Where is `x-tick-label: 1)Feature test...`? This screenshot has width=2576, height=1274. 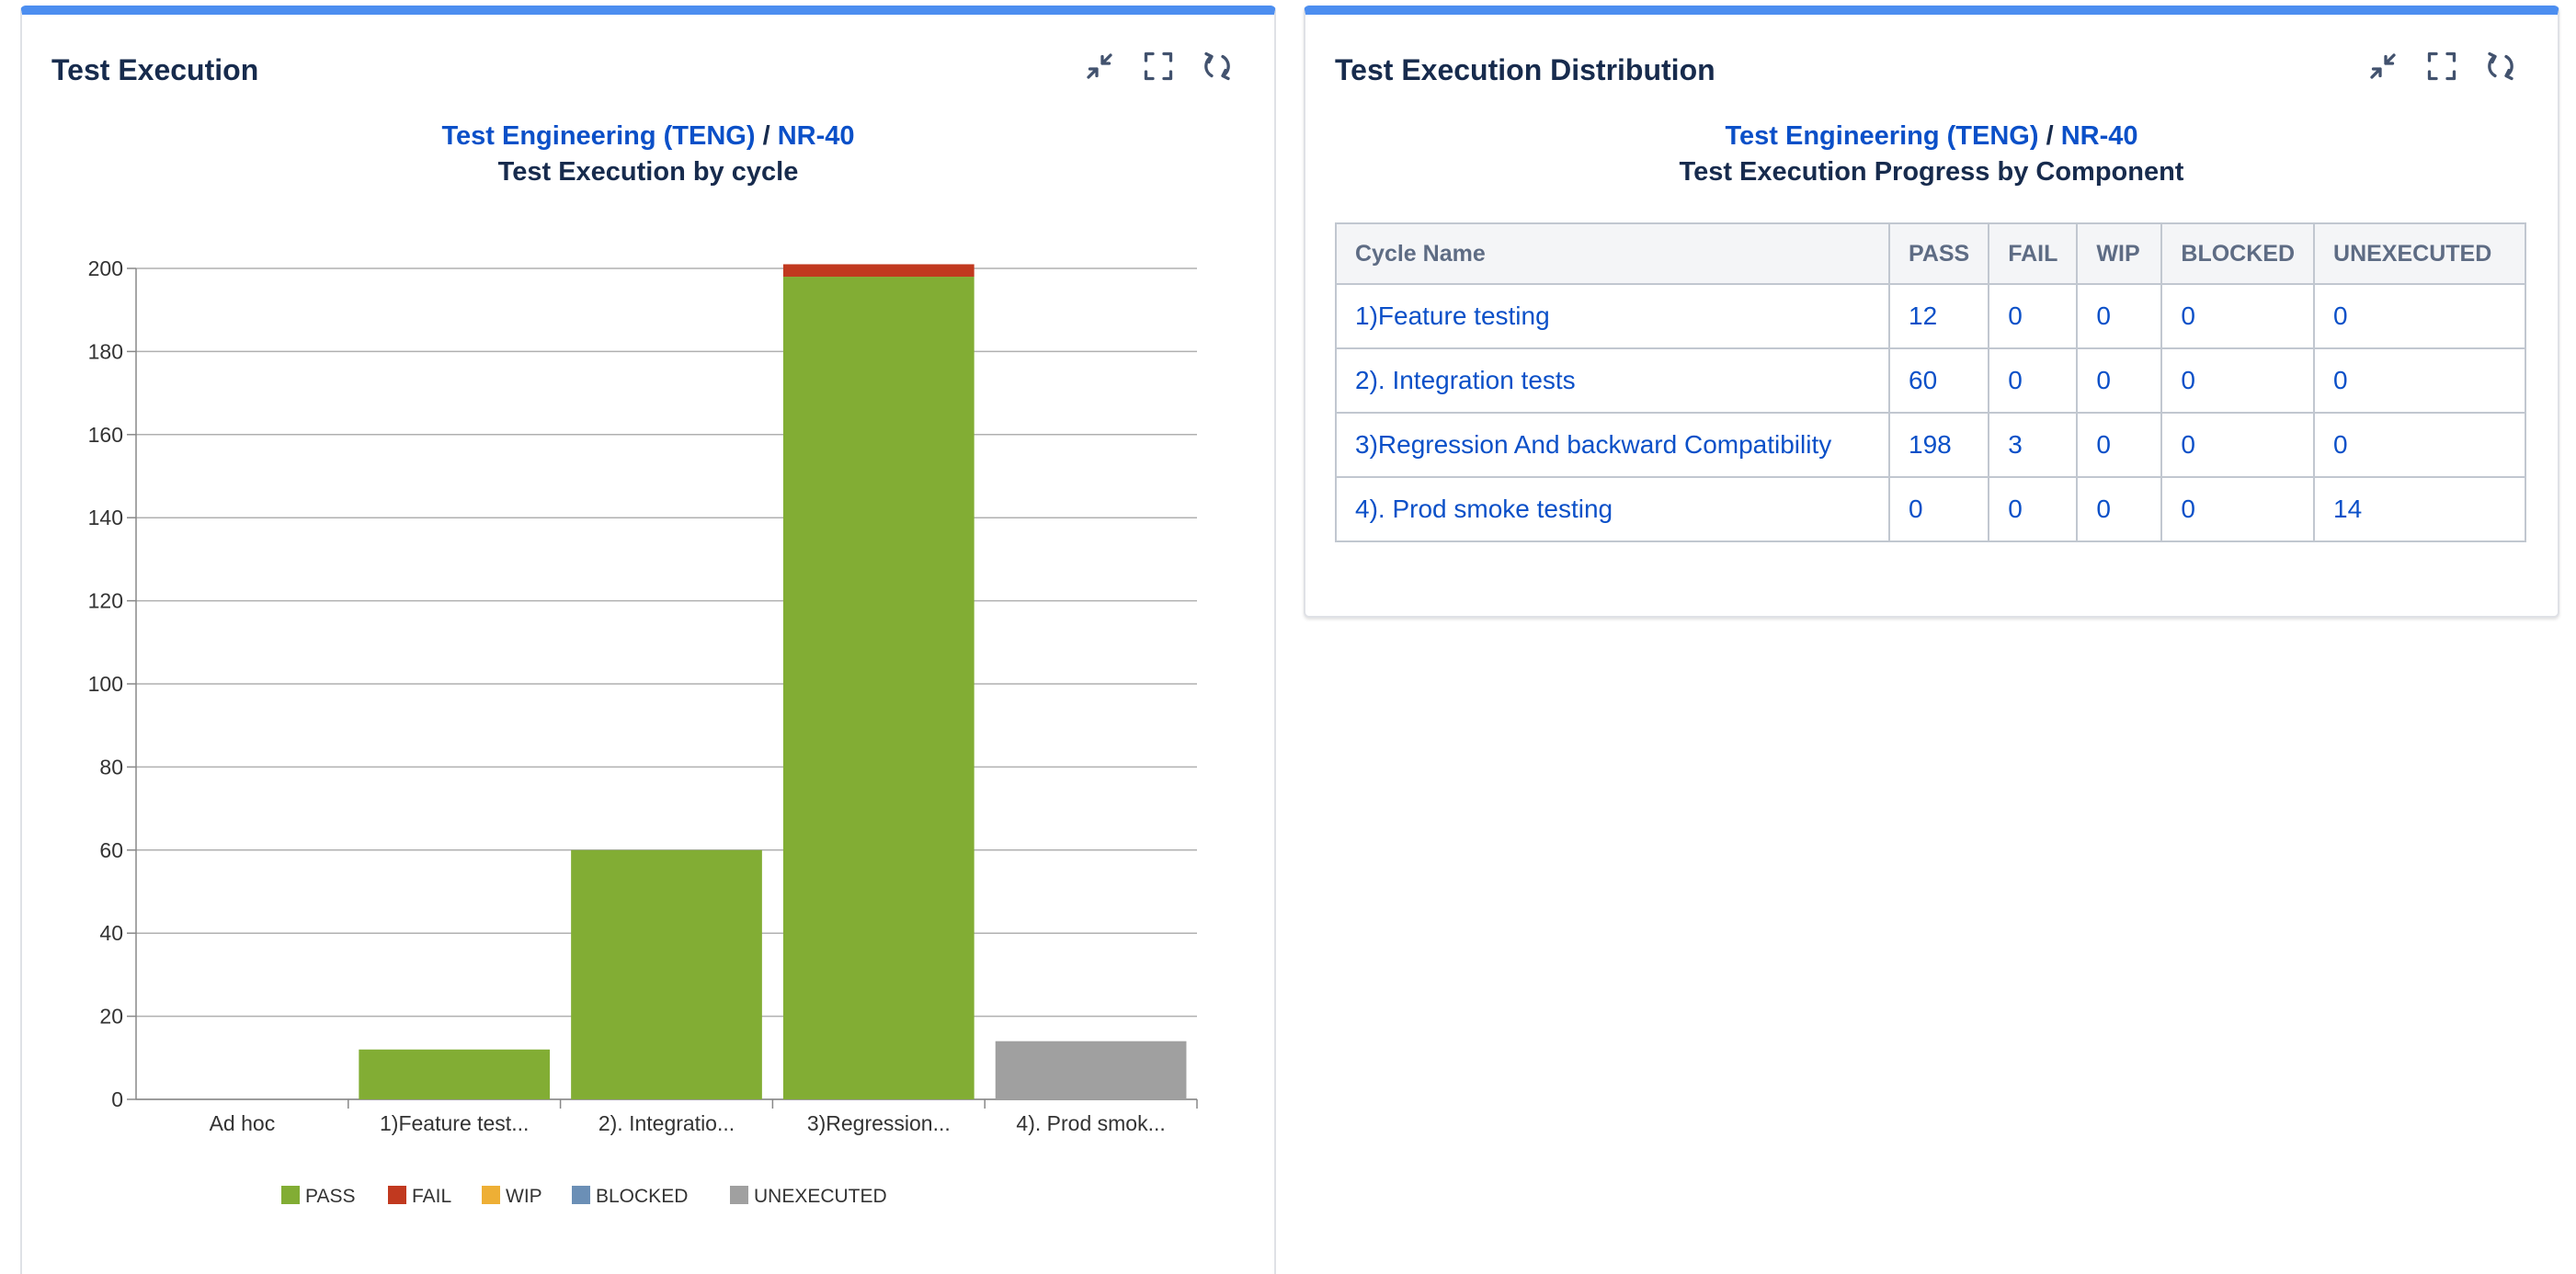
x-tick-label: 1)Feature test... is located at coordinates (454, 1123).